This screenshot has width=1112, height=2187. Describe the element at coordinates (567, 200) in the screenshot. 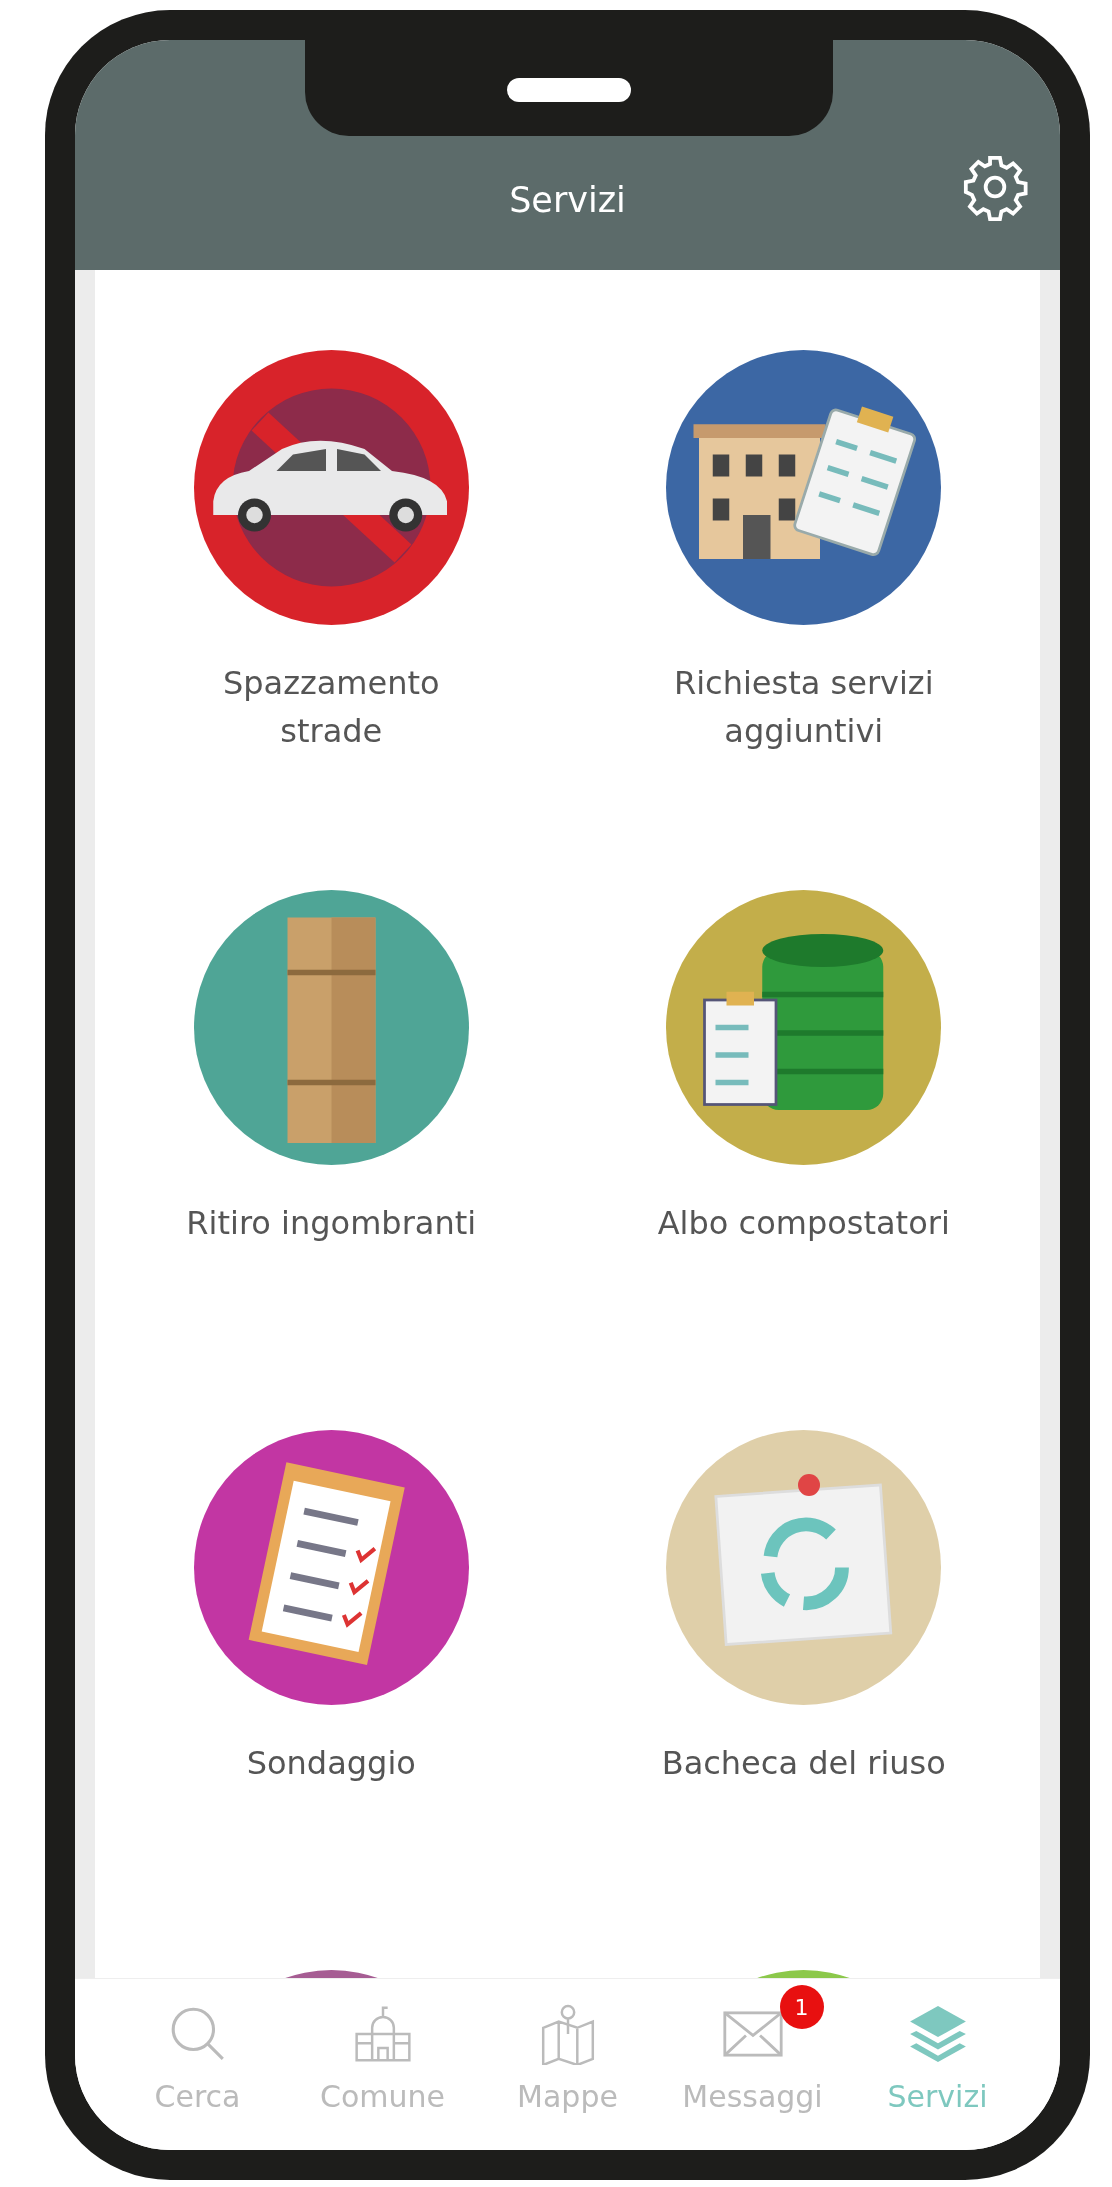

I see `header-title: Servizi` at that location.